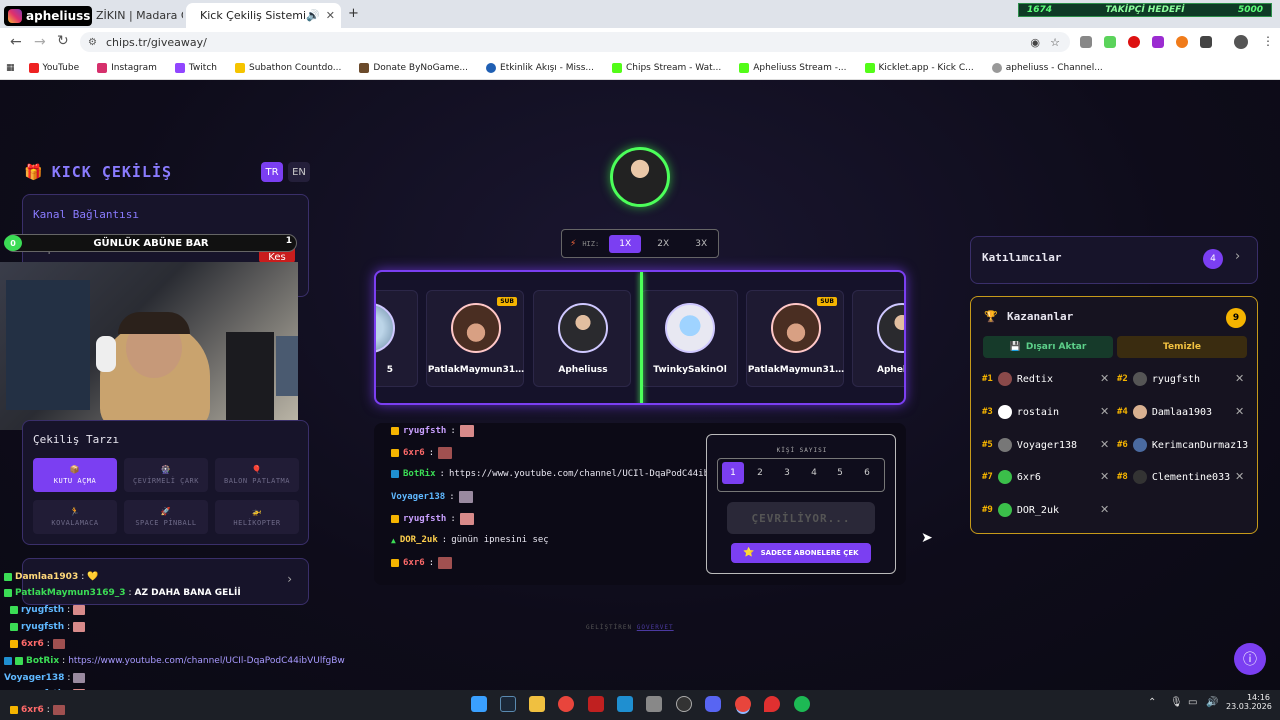 This screenshot has width=1280, height=720. I want to click on winner-avatar, so click(1139, 477).